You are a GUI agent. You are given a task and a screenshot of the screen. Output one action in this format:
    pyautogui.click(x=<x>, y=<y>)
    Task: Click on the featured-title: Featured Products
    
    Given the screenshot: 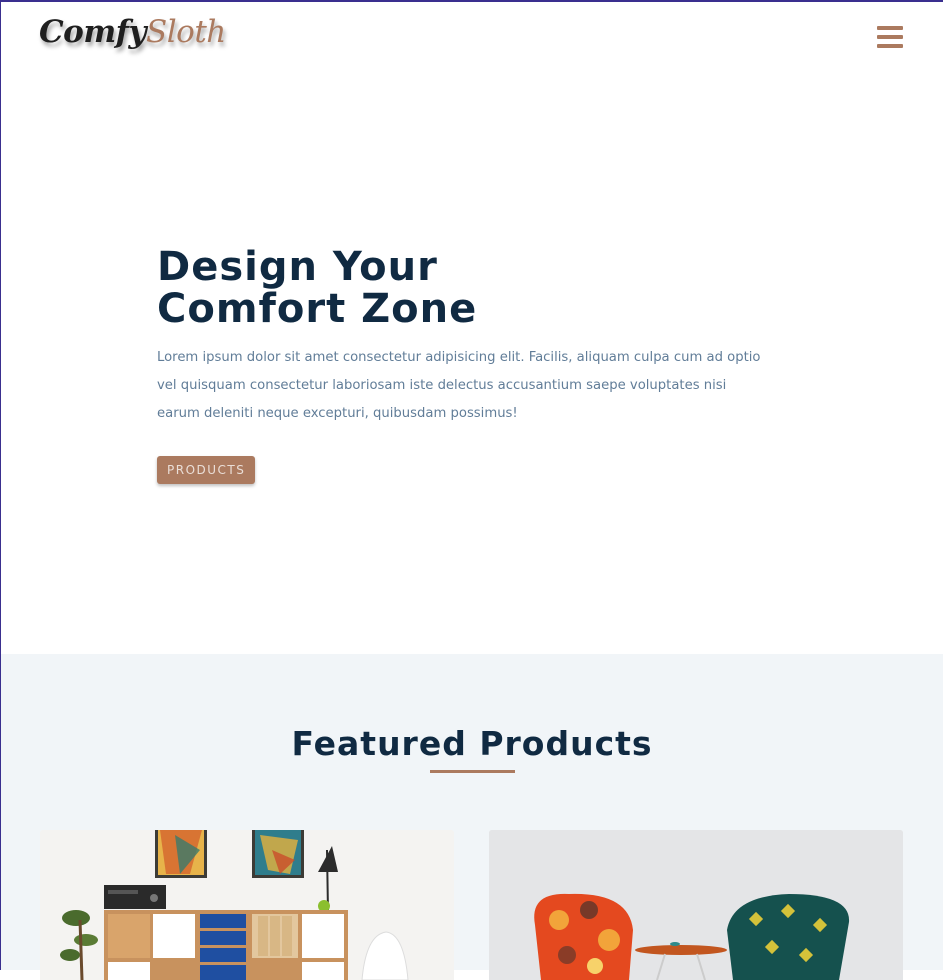 What is the action you would take?
    pyautogui.click(x=472, y=743)
    